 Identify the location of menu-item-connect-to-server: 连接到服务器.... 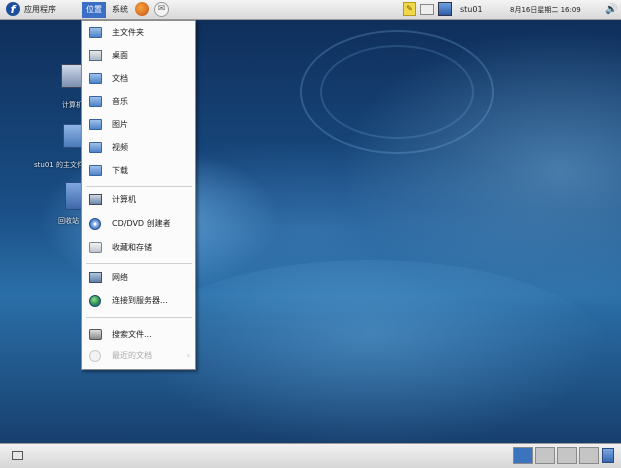
(139, 301).